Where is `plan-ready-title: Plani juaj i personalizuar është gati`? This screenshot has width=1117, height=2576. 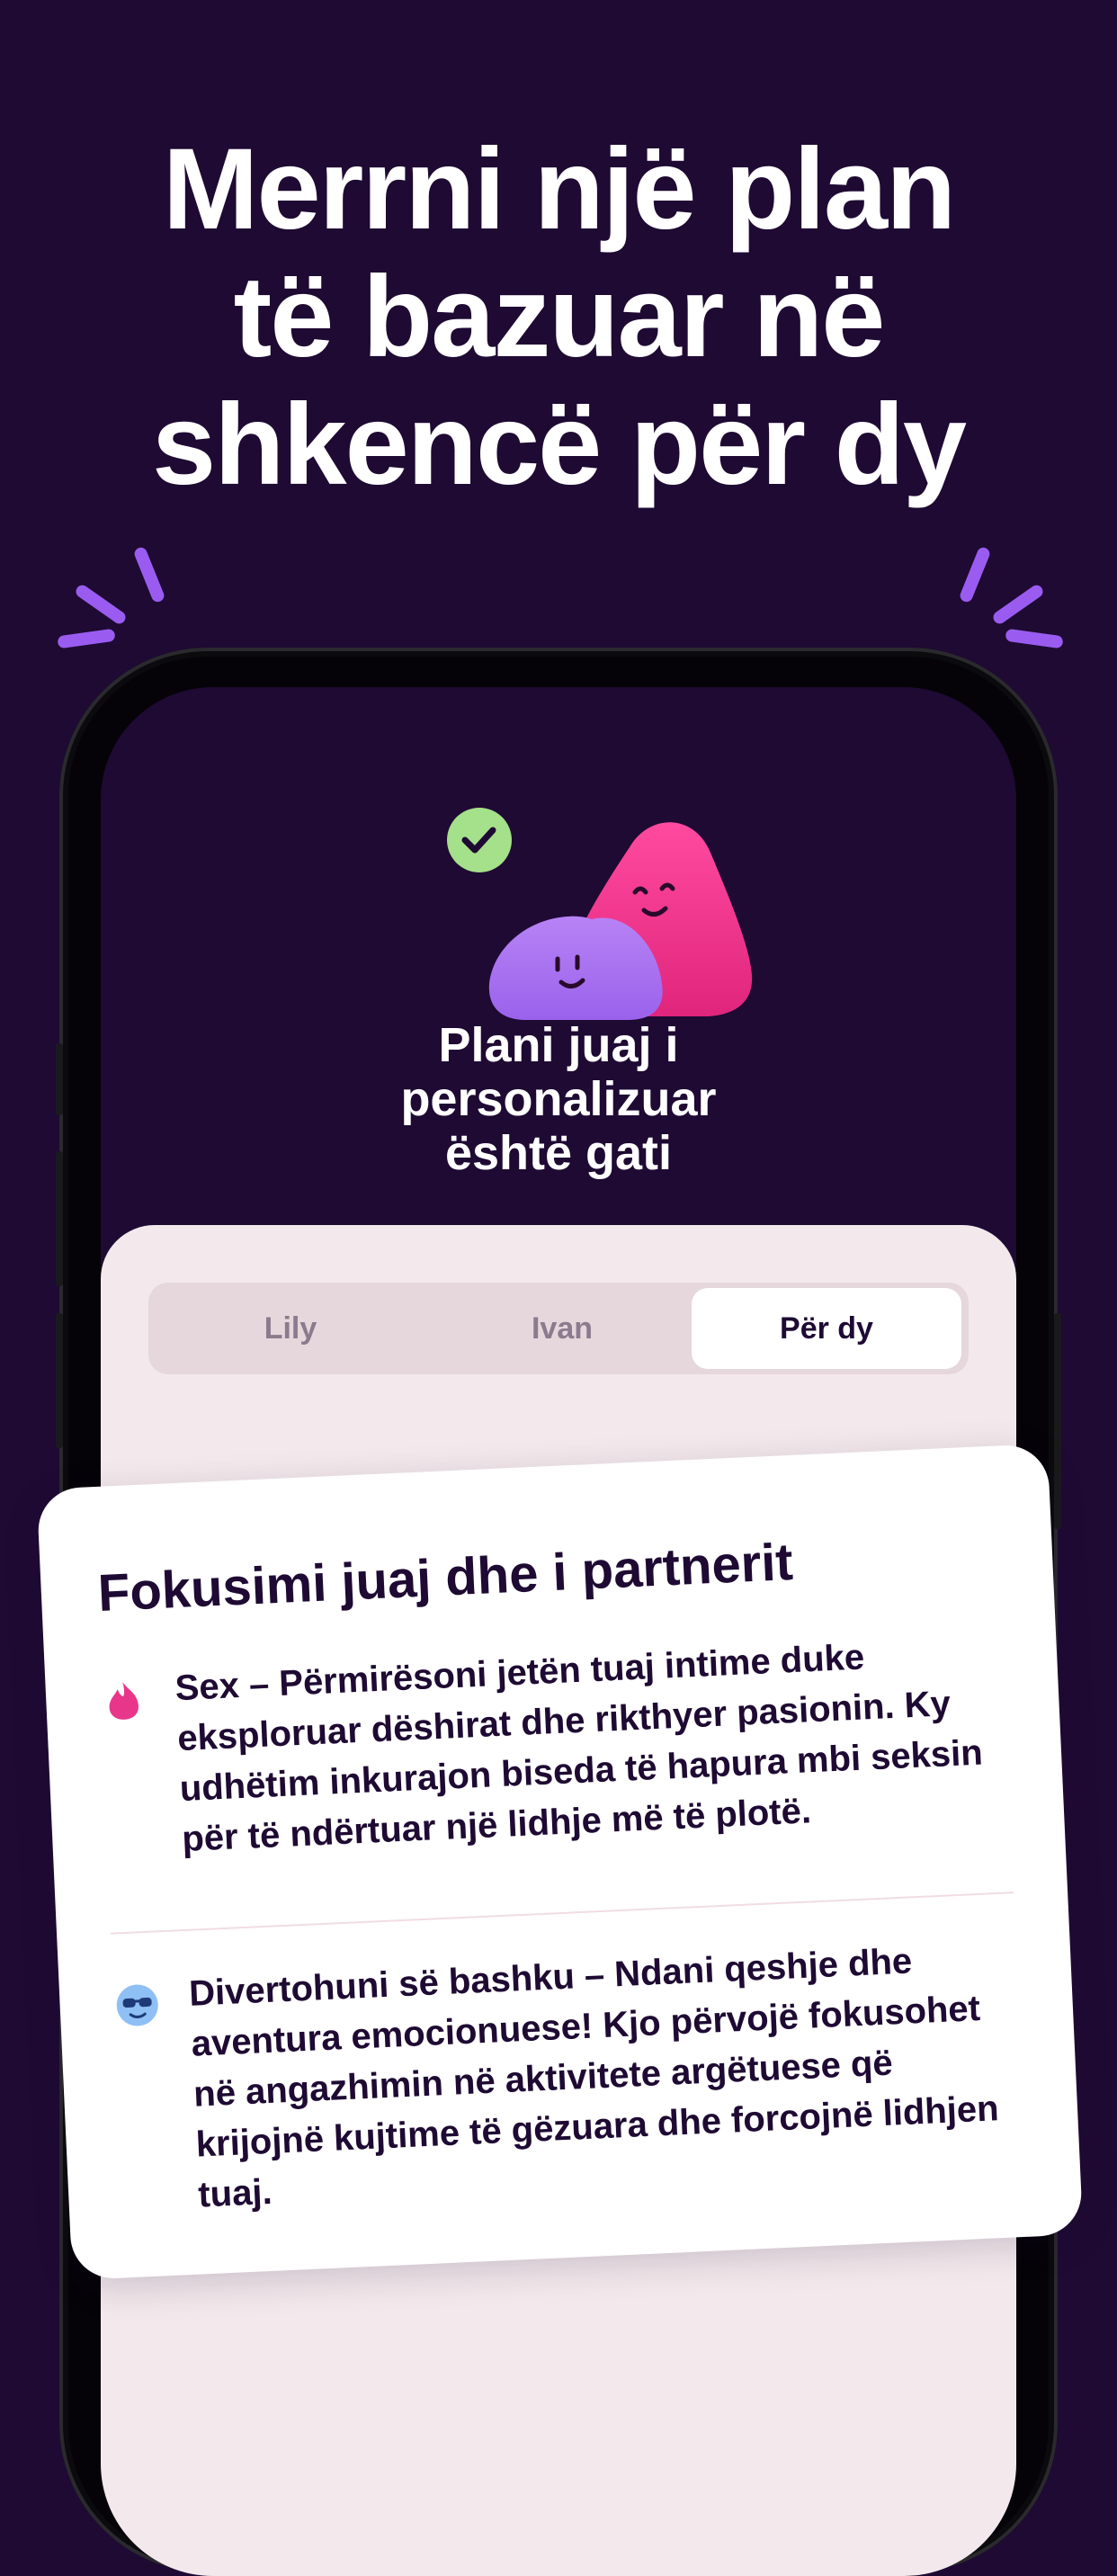
plan-ready-title: Plani juaj i personalizuar është gati is located at coordinates (558, 1099).